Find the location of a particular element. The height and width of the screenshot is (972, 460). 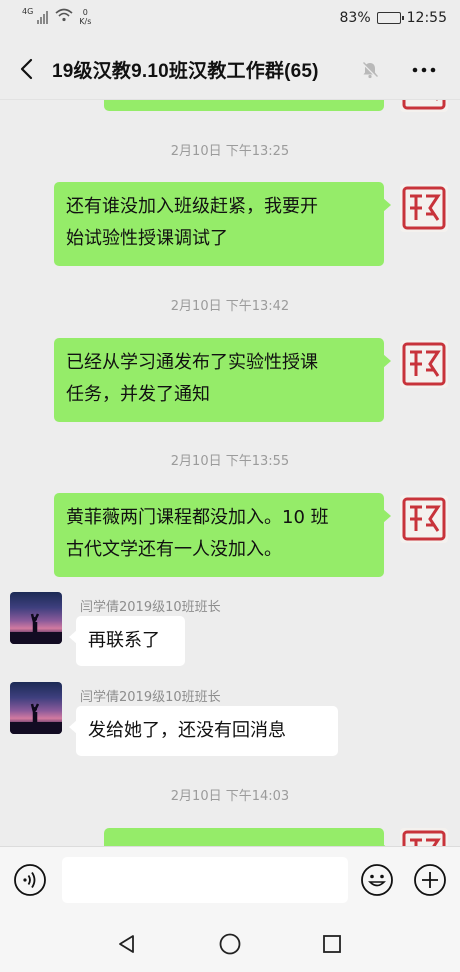

mute-icon is located at coordinates (370, 70).